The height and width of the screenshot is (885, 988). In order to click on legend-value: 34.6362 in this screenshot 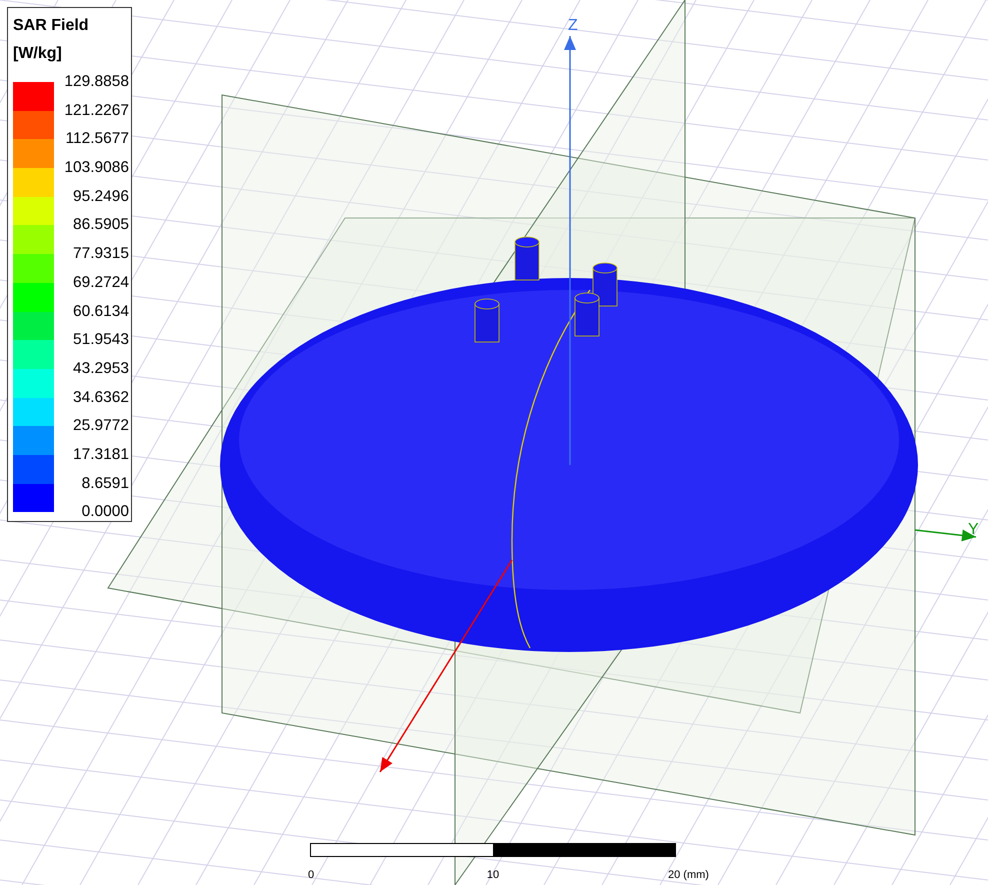, I will do `click(100, 397)`.